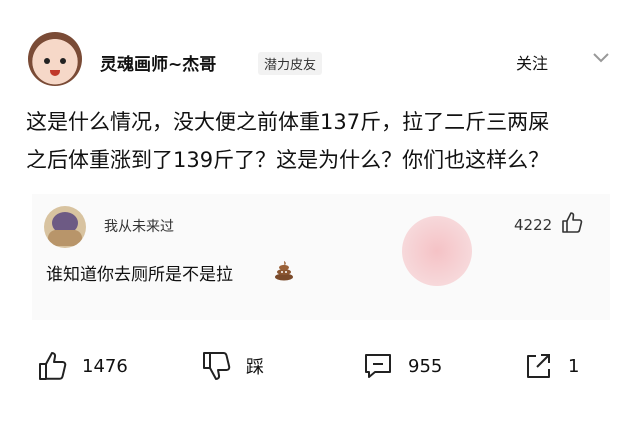 The width and height of the screenshot is (640, 429). I want to click on comment-like-count: 4222, so click(533, 225).